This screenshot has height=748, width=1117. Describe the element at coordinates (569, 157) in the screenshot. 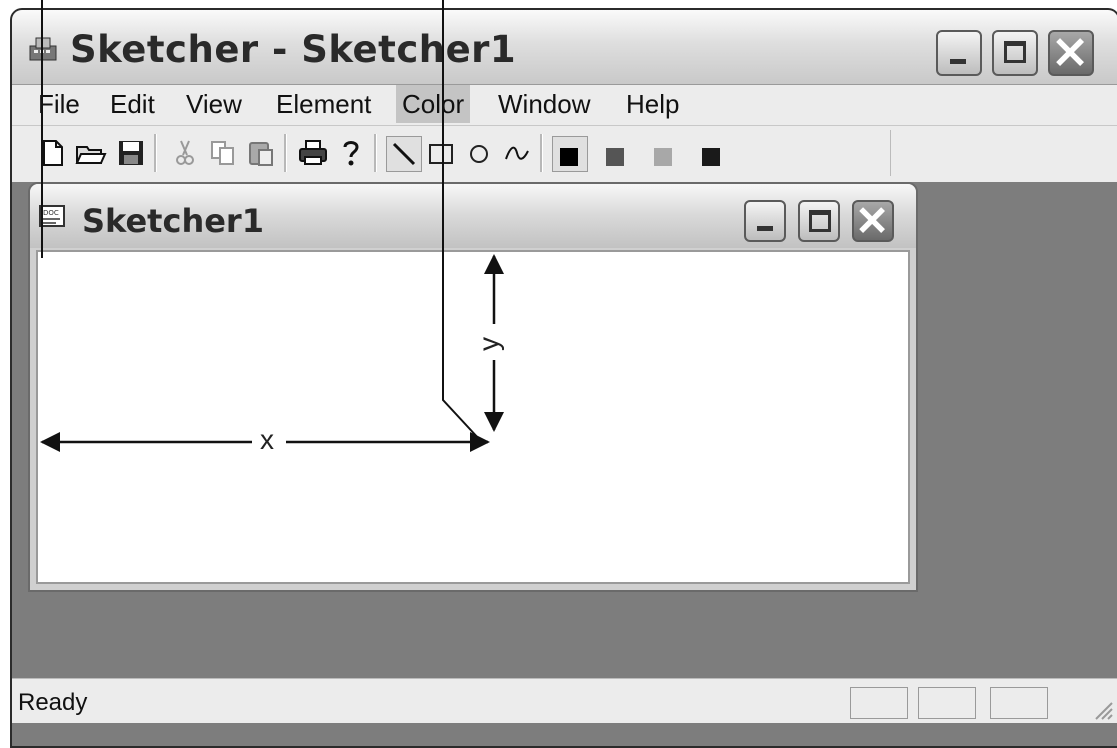

I see `color-black-swatch` at that location.